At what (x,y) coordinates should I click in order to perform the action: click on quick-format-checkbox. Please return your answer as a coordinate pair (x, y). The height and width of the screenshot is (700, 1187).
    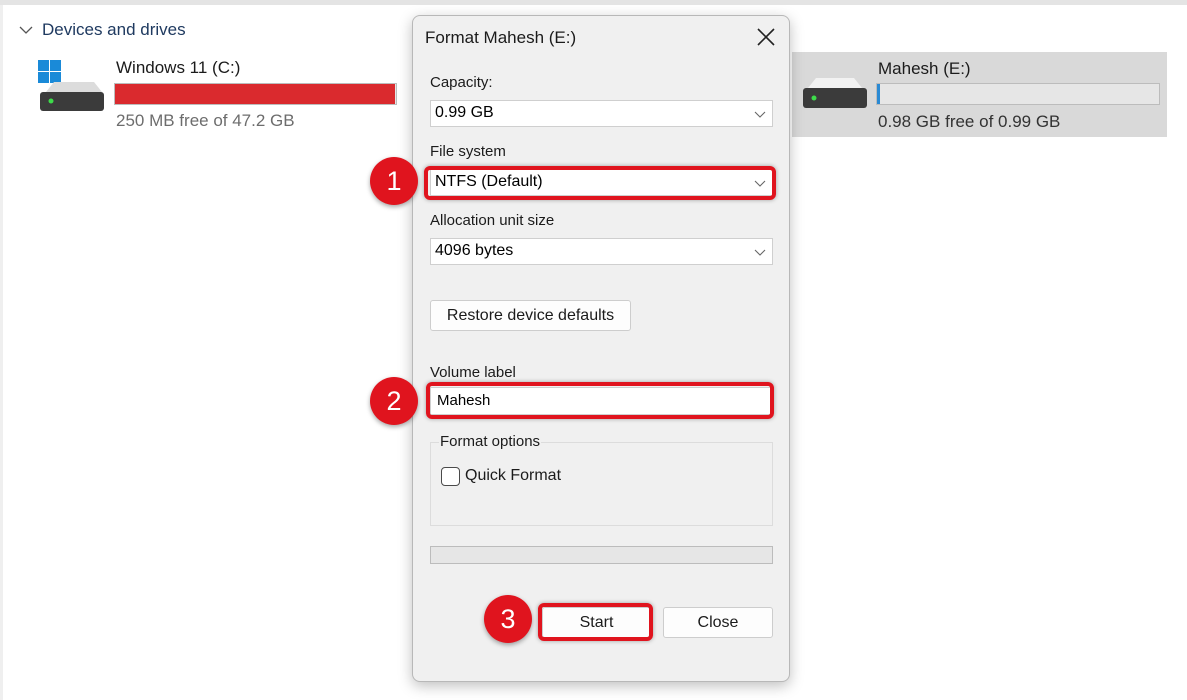
    Looking at the image, I should click on (450, 476).